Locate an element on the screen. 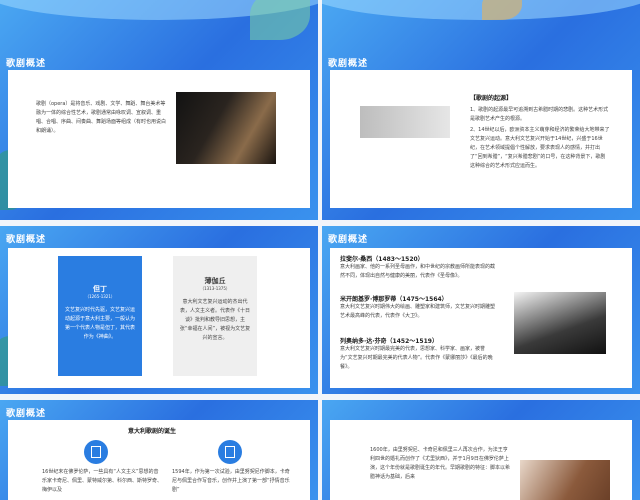  dante-name: 但丁 is located at coordinates (100, 289).